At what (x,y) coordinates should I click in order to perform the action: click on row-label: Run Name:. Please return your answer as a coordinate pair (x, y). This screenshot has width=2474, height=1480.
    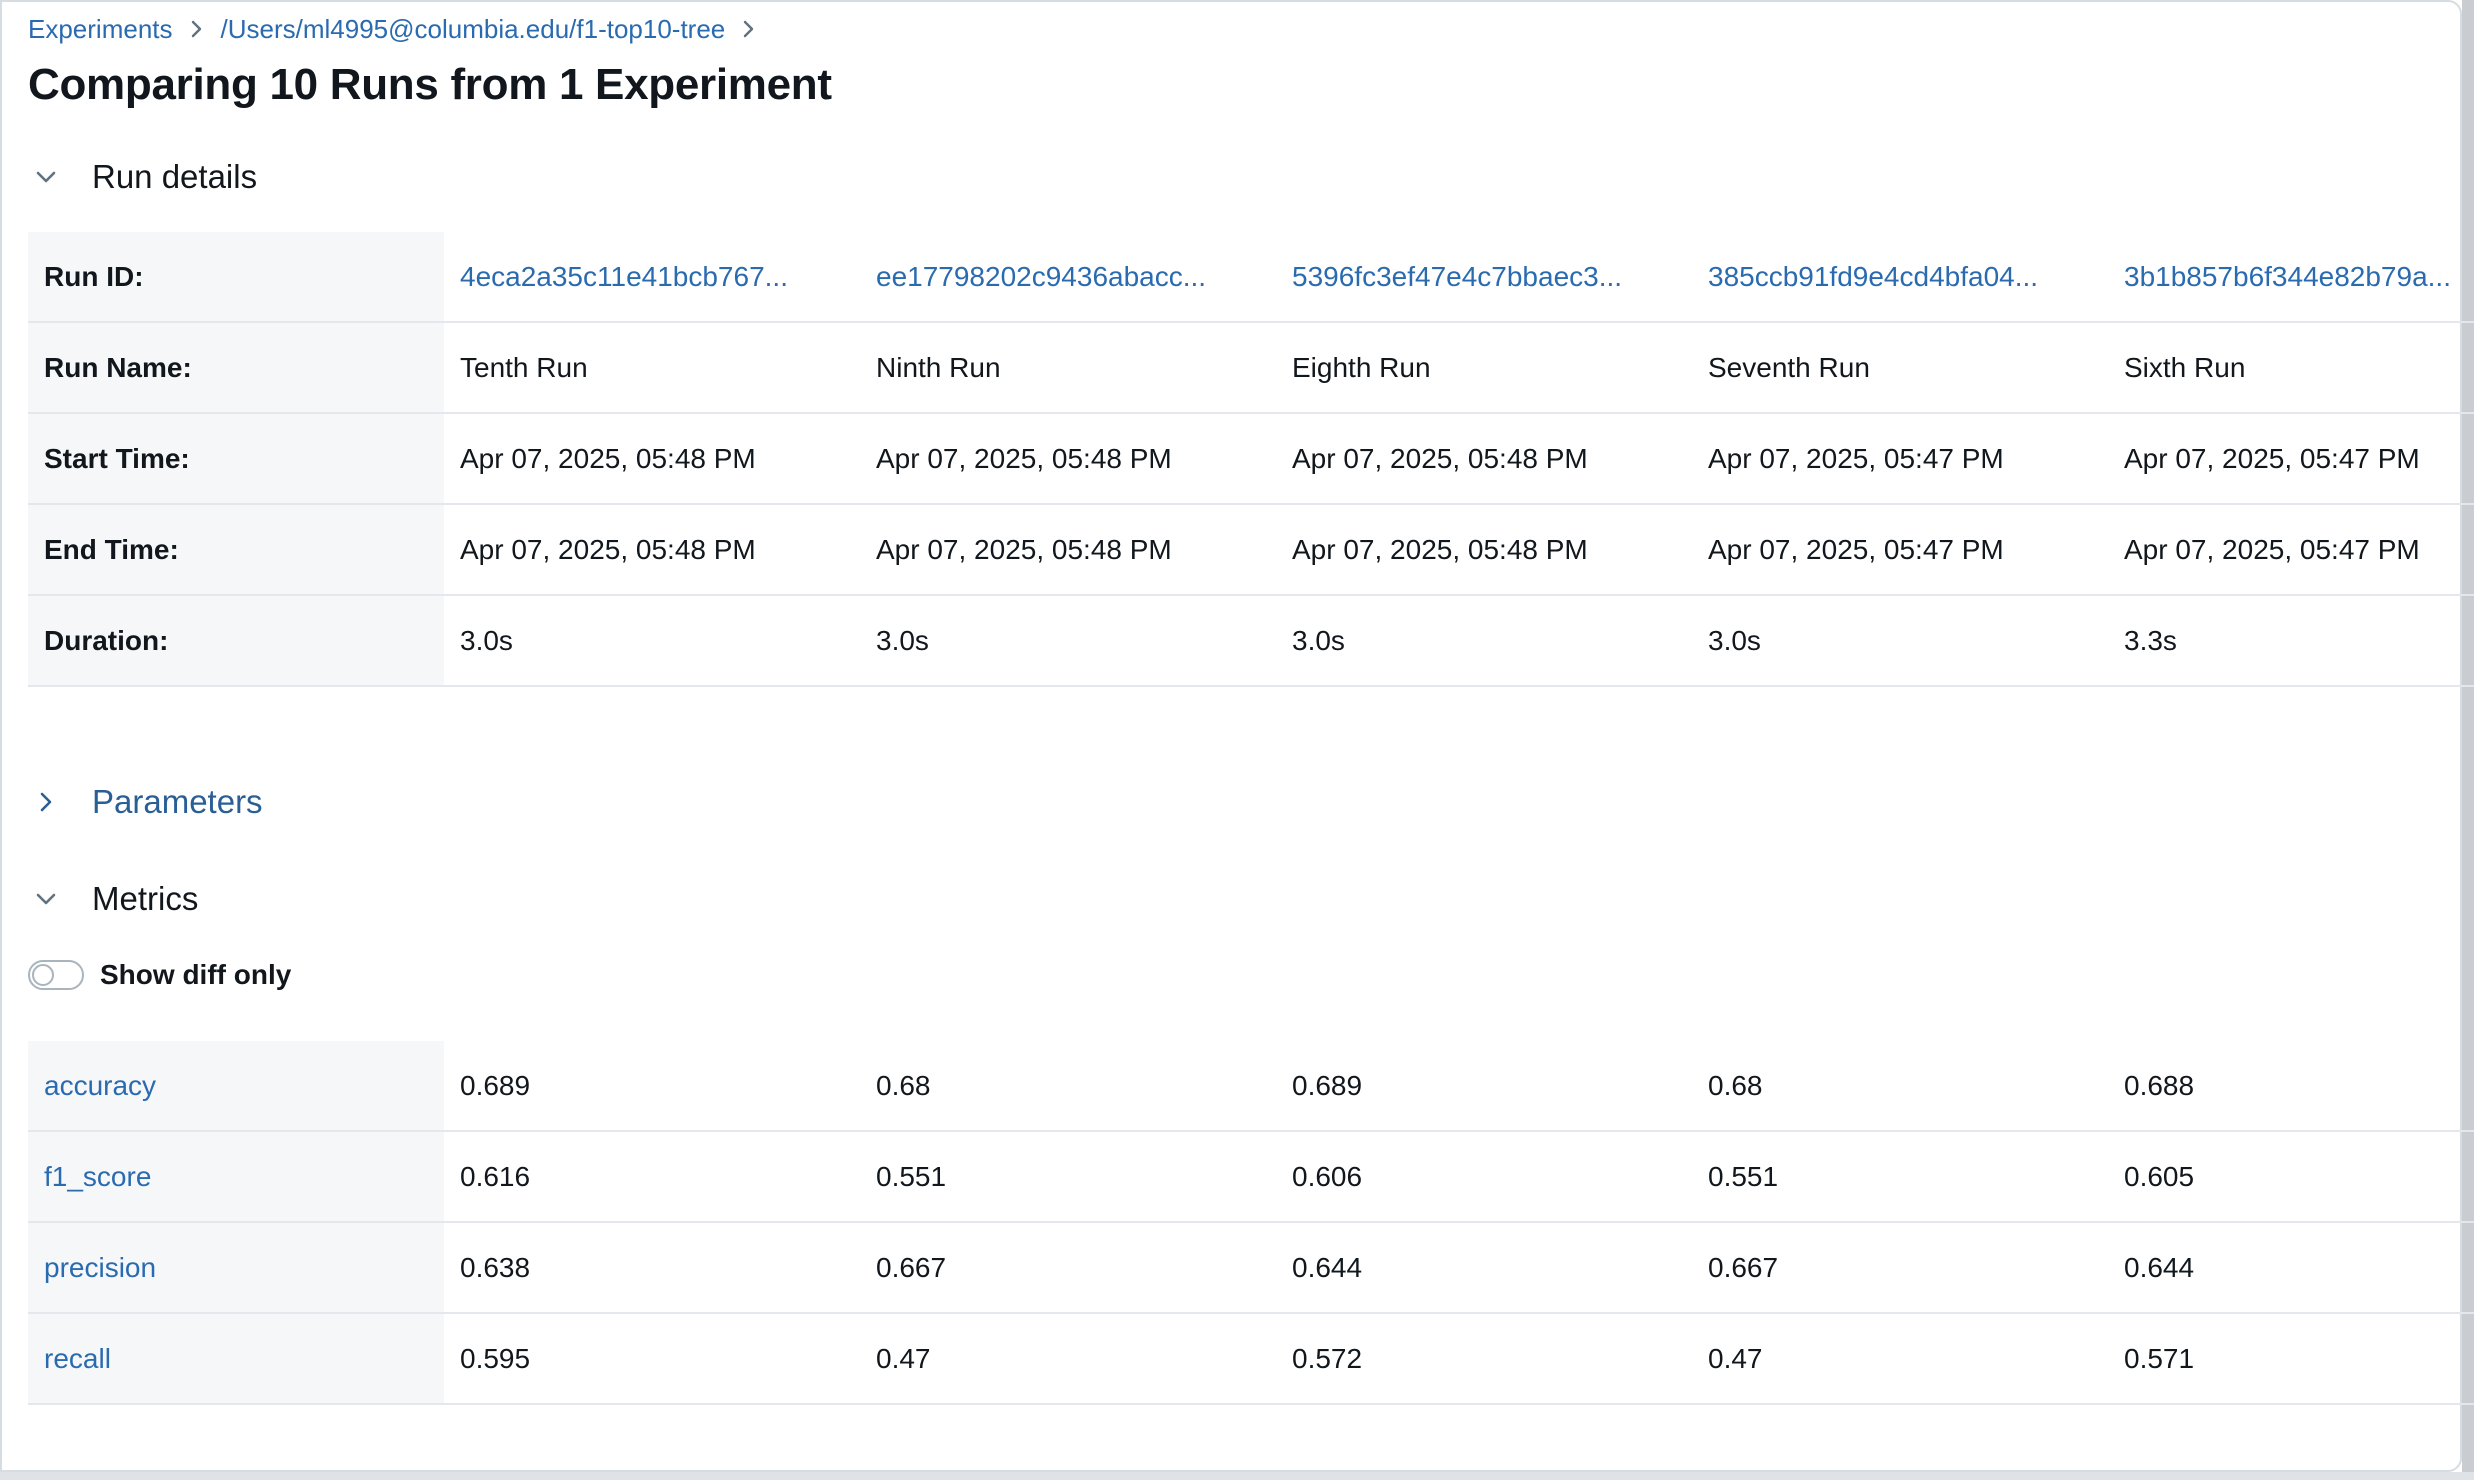
    Looking at the image, I should click on (236, 368).